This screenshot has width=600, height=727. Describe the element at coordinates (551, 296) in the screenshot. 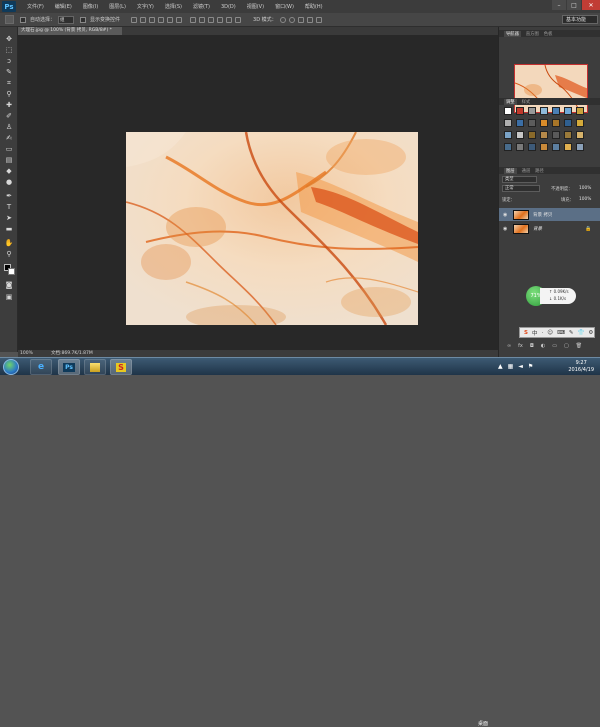

I see `network-speed-widget: 71% ↑ 0.09K/s ↓ 0.1K/s` at that location.